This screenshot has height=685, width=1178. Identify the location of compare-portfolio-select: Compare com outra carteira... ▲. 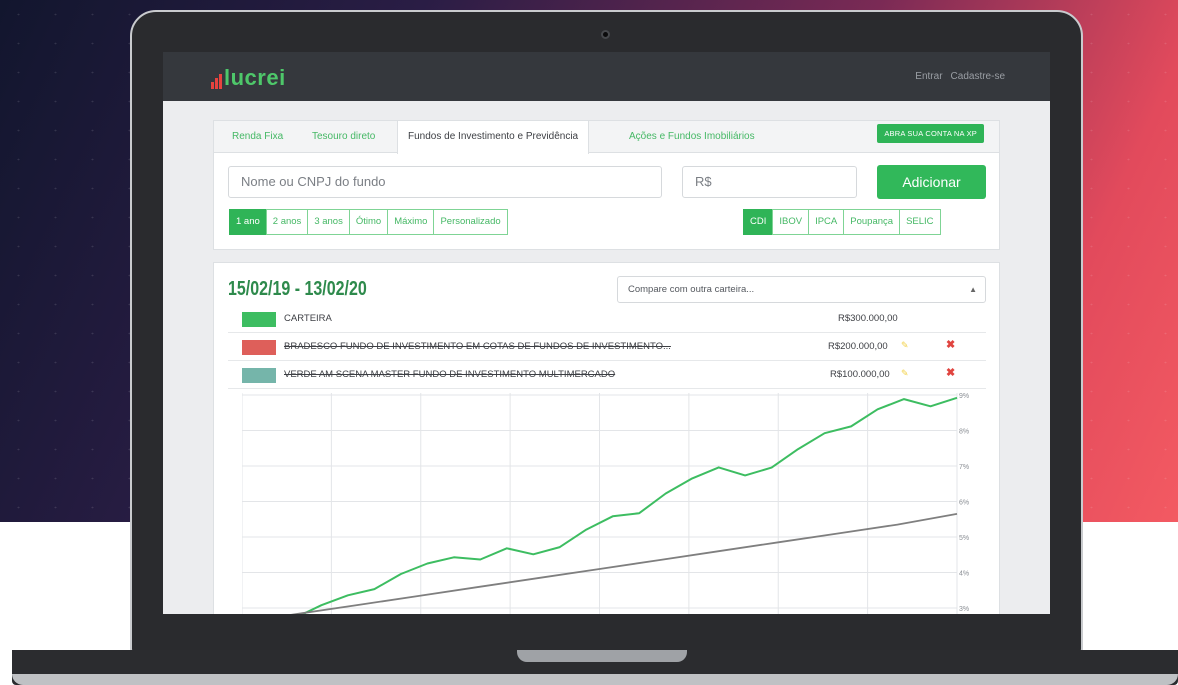
(801, 289).